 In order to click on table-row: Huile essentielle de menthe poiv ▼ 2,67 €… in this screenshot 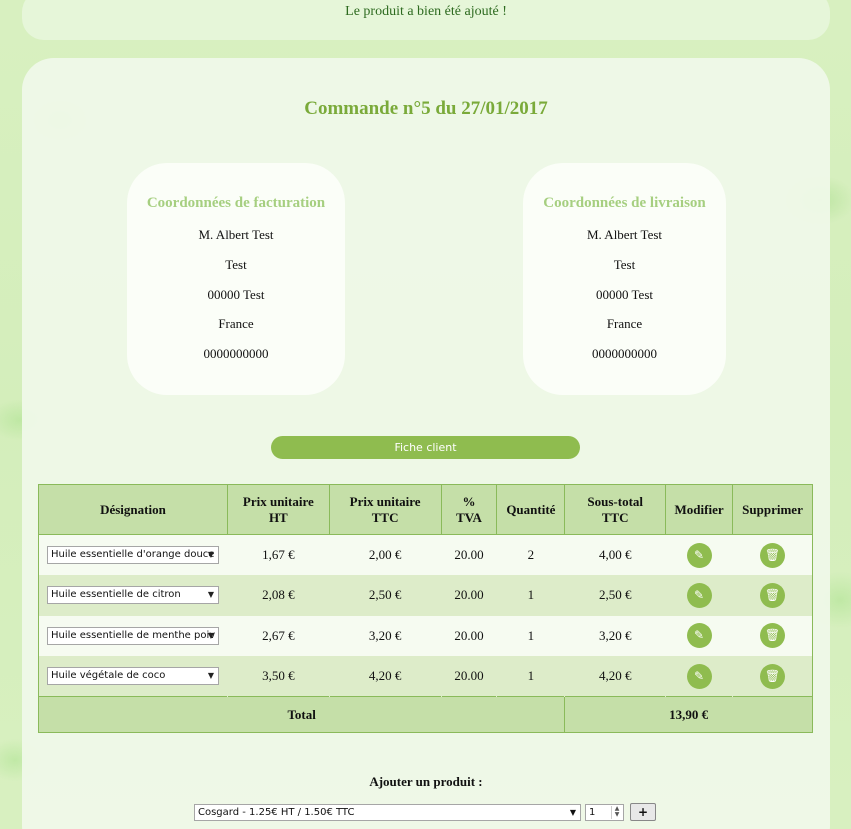, I will do `click(425, 635)`.